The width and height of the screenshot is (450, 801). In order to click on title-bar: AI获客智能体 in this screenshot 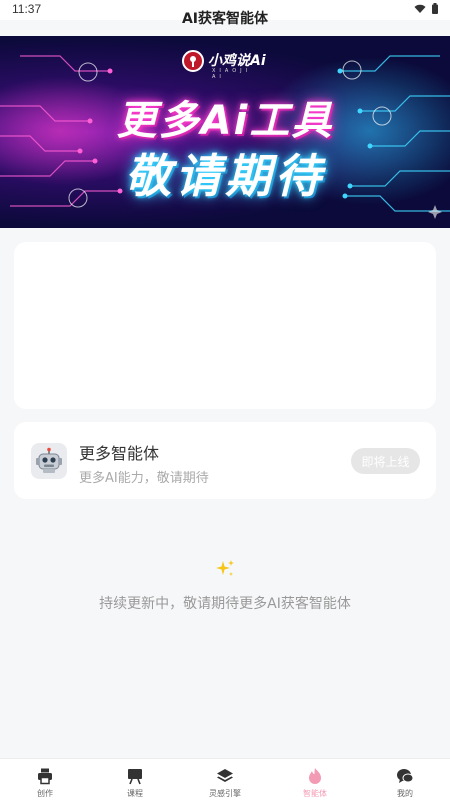, I will do `click(225, 18)`.